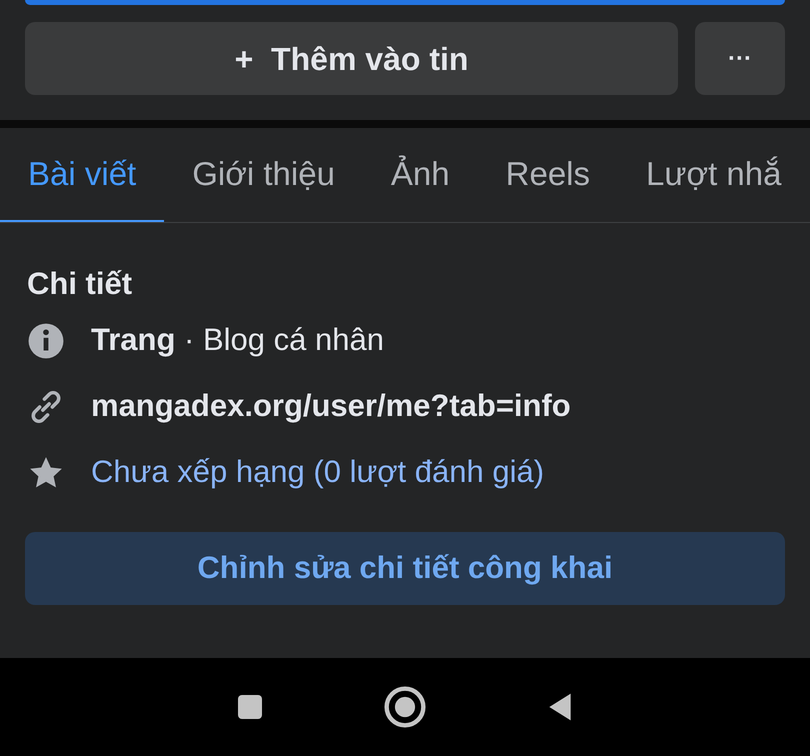 The height and width of the screenshot is (756, 810). What do you see at coordinates (714, 175) in the screenshot?
I see `tab: Lượt nhắ` at bounding box center [714, 175].